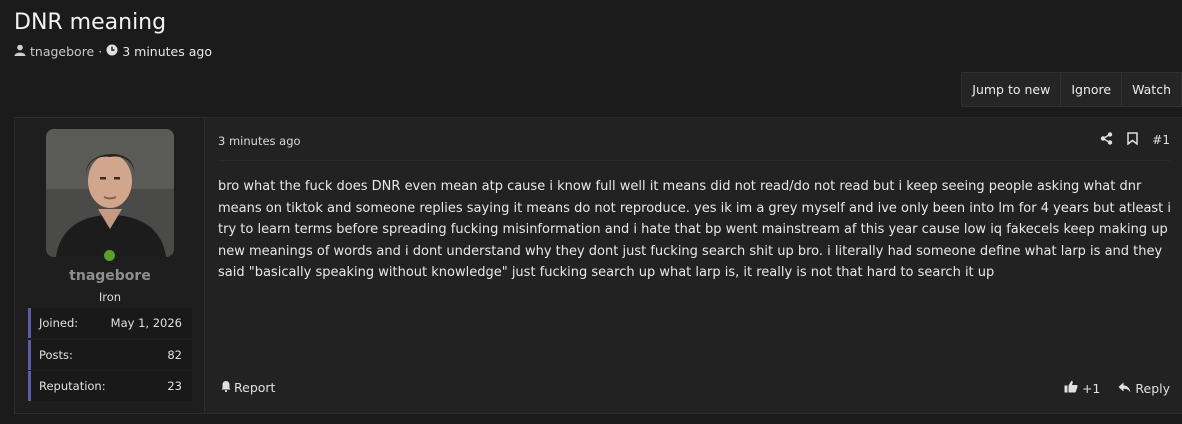 The height and width of the screenshot is (424, 1182). I want to click on online-status-indicator, so click(109, 255).